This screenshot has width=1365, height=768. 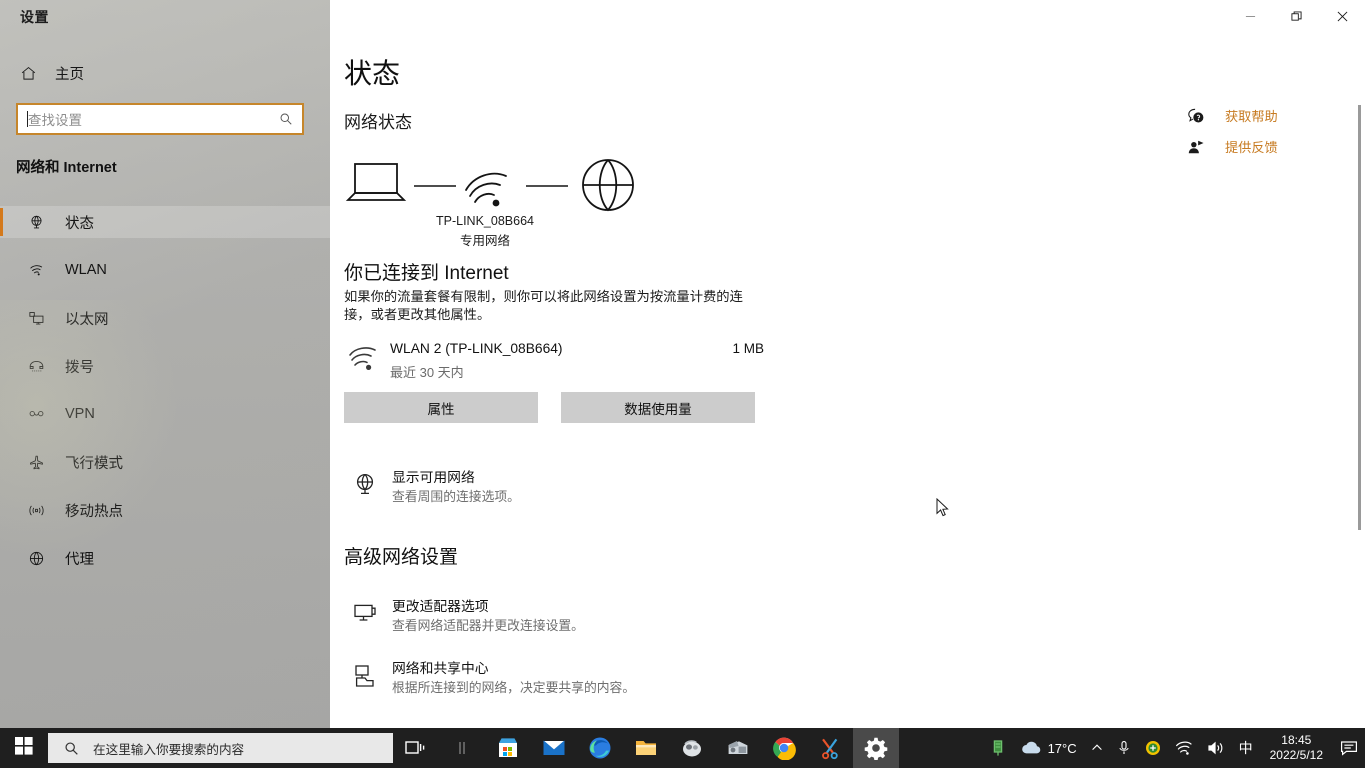 What do you see at coordinates (55, 120) in the screenshot?
I see `search-placeholder: 查找设置` at bounding box center [55, 120].